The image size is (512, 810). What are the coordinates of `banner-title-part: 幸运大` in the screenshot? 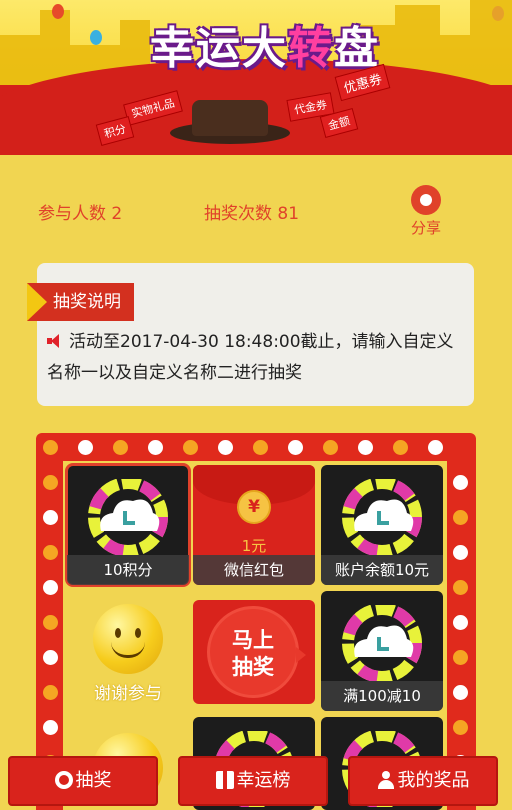 It's located at (219, 48).